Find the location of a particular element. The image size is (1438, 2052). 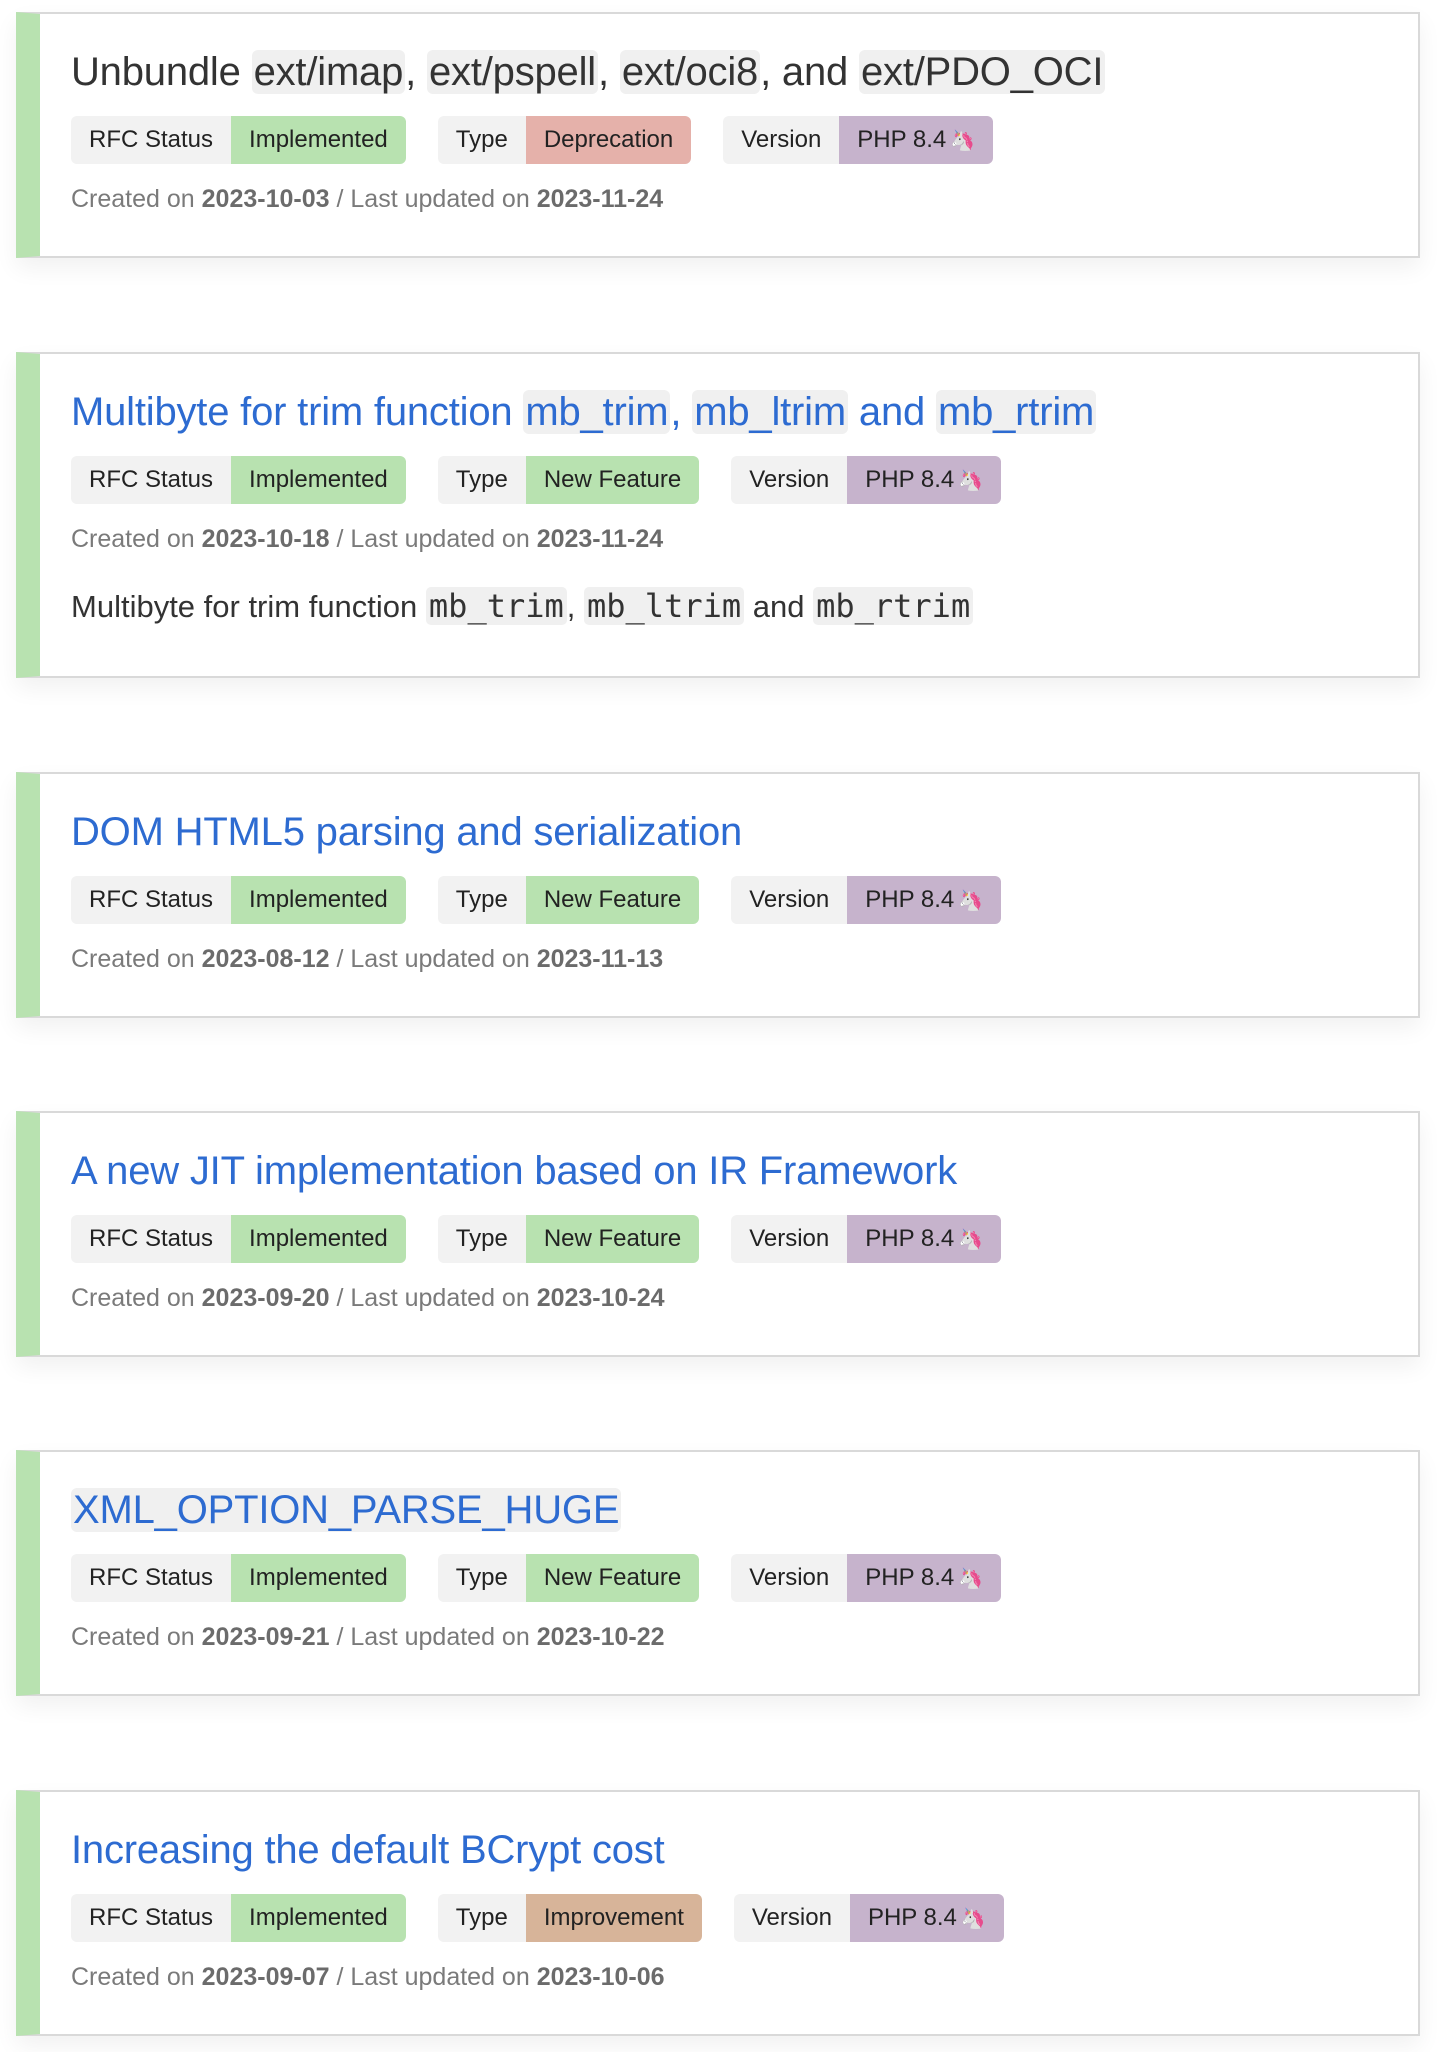

created-date: 2023-09-21 is located at coordinates (265, 1637).